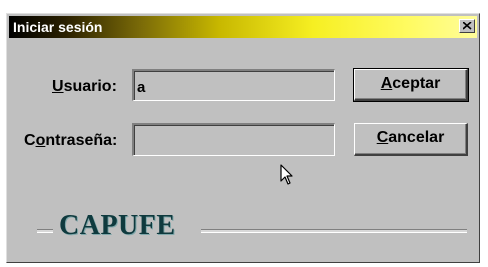 The width and height of the screenshot is (488, 267). Describe the element at coordinates (40, 140) in the screenshot. I see `contrasena-label-accelerator: o` at that location.